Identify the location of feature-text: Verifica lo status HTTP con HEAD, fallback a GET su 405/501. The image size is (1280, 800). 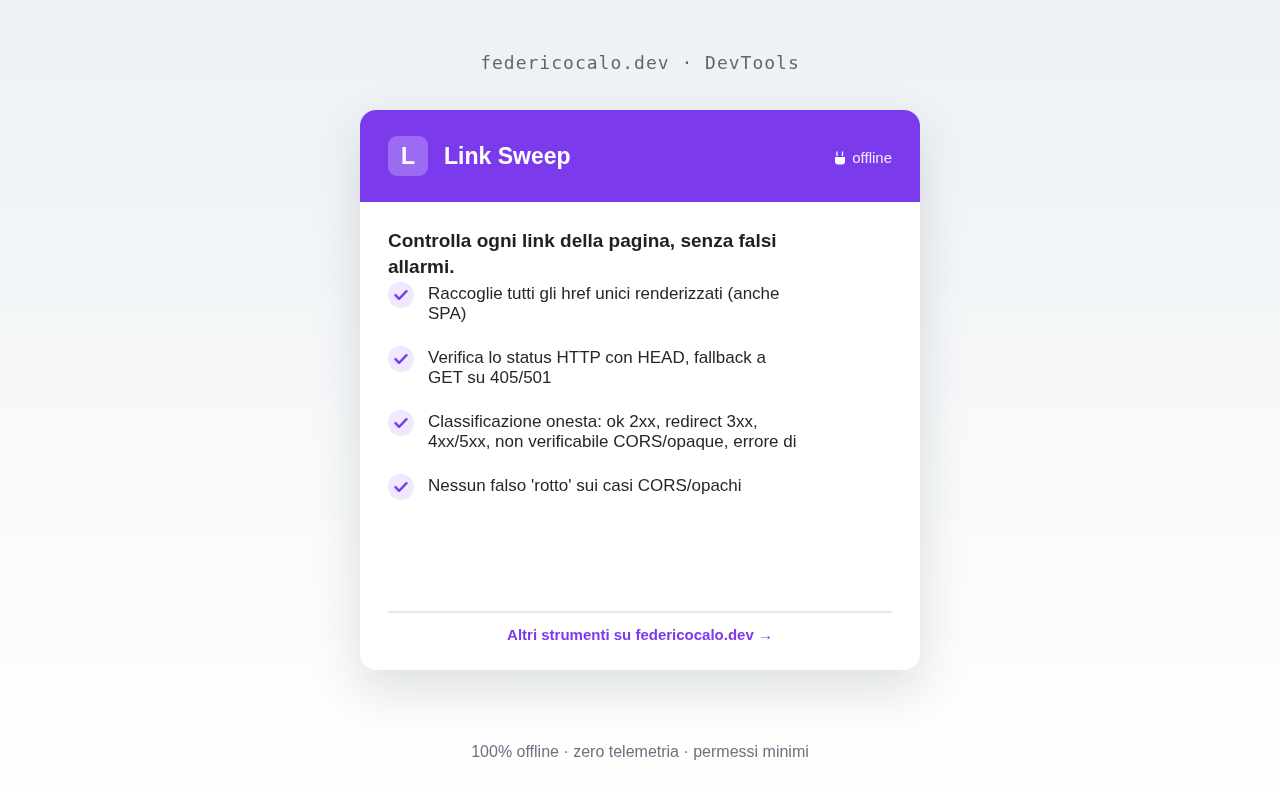
(597, 367).